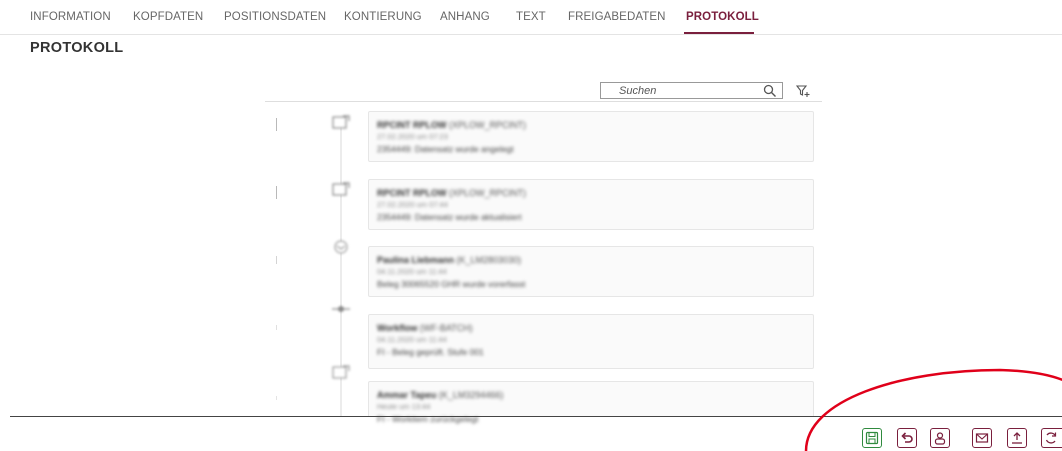 The height and width of the screenshot is (451, 1062). What do you see at coordinates (404, 406) in the screenshot?
I see `entry-date: Heute um 13:44` at bounding box center [404, 406].